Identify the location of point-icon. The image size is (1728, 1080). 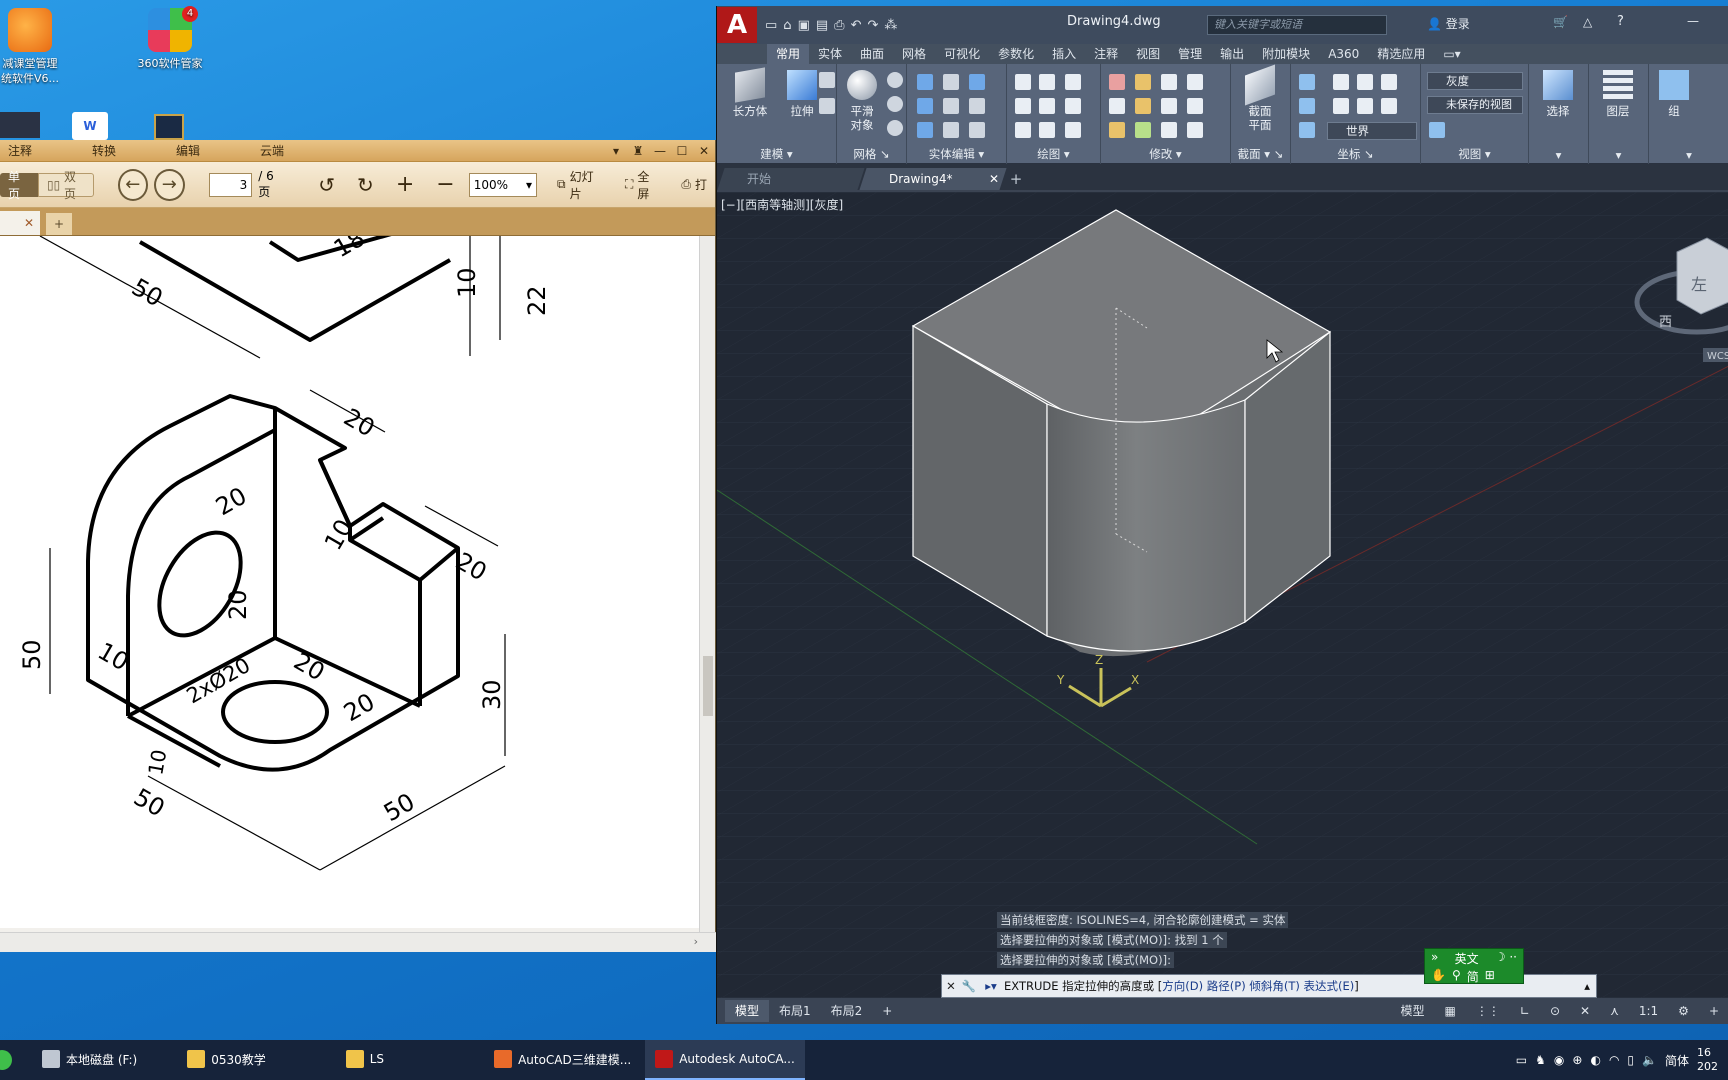
(1073, 106).